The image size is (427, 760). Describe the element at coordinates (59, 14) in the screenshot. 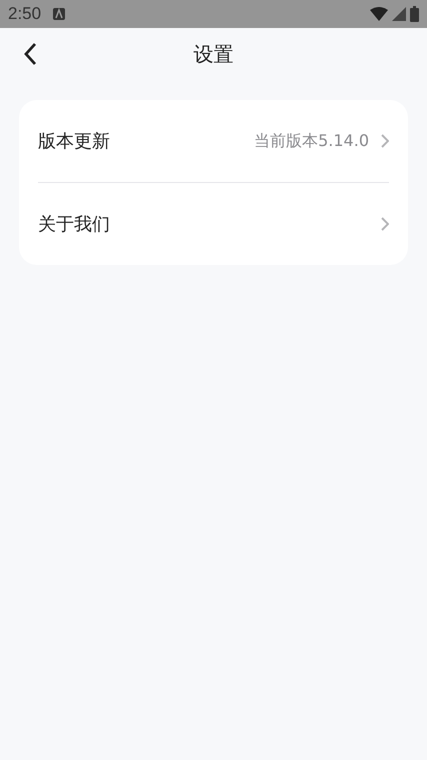

I see `notification-icon` at that location.